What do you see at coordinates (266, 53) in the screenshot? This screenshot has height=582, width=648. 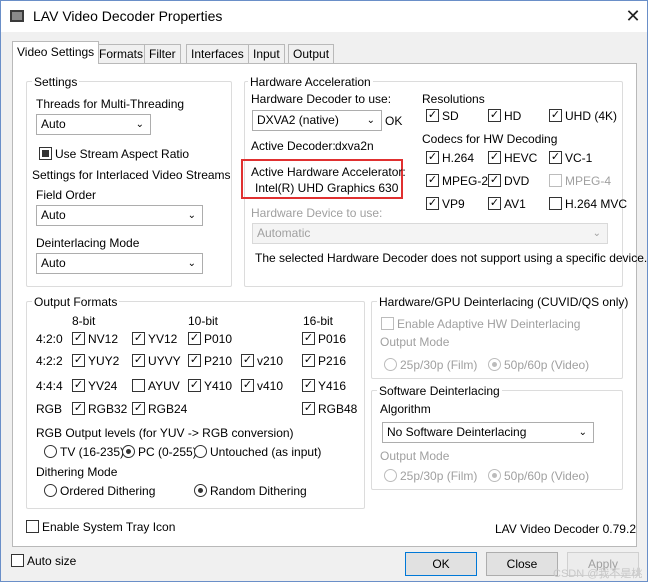 I see `tab-input: Input` at bounding box center [266, 53].